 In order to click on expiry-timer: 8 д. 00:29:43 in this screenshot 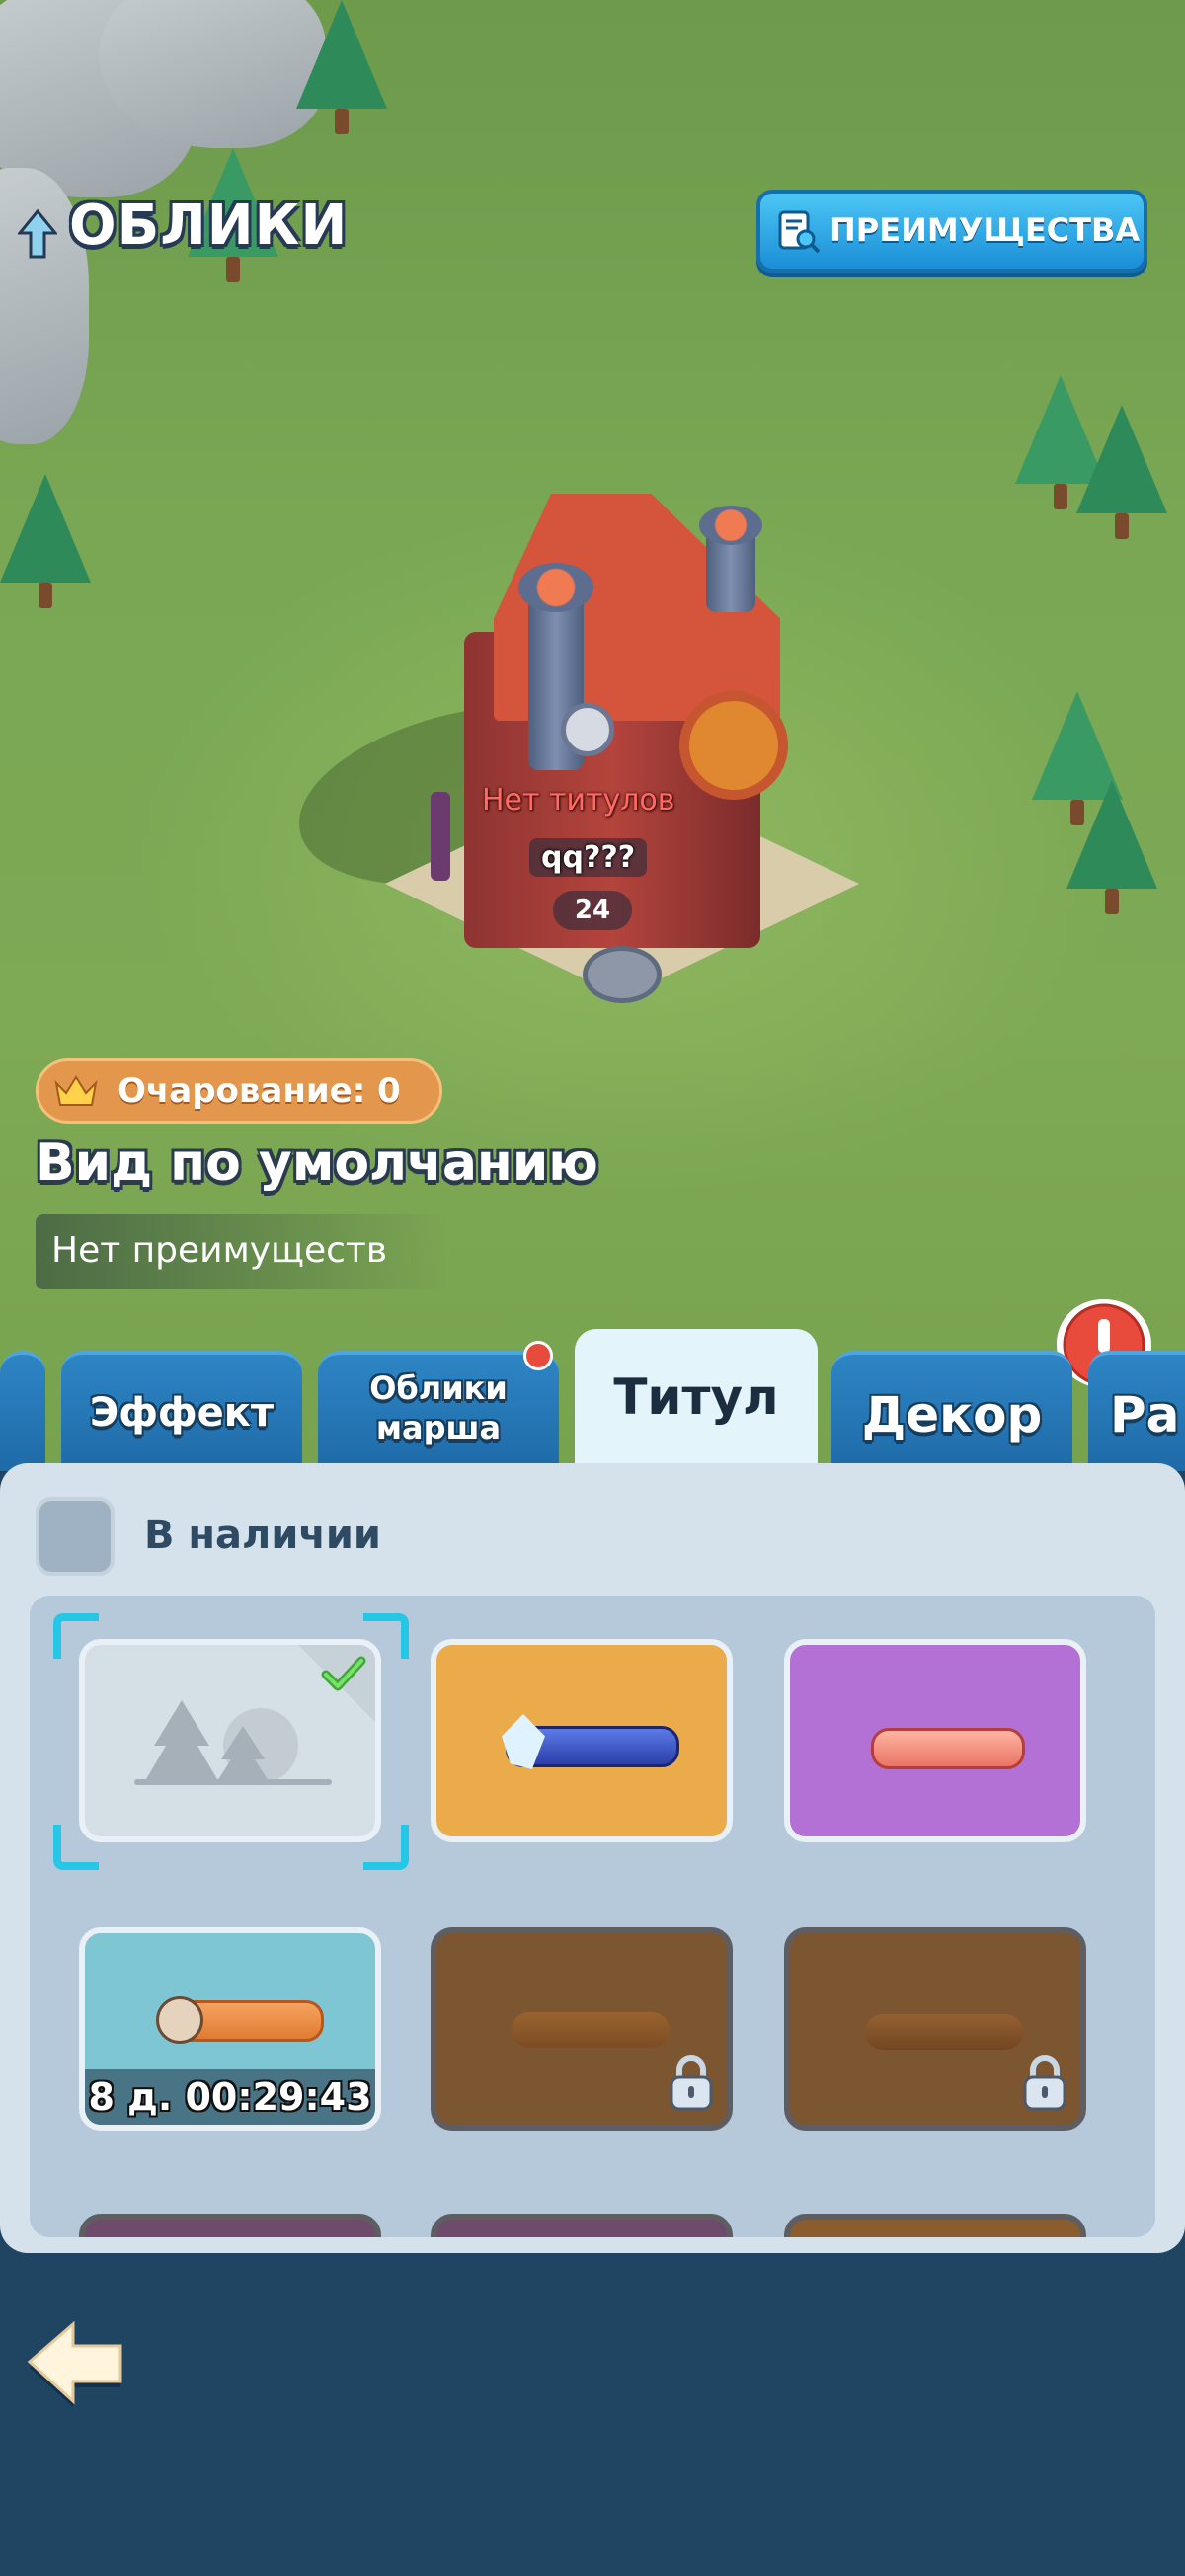, I will do `click(230, 2097)`.